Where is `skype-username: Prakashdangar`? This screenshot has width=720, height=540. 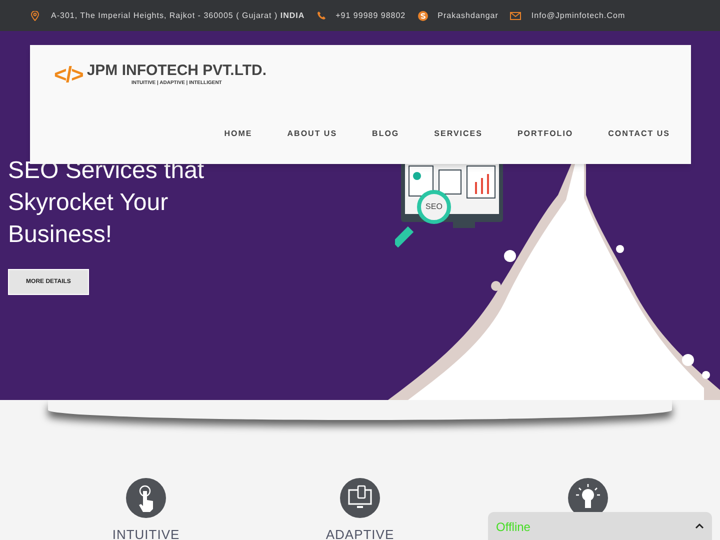
skype-username: Prakashdangar is located at coordinates (468, 16).